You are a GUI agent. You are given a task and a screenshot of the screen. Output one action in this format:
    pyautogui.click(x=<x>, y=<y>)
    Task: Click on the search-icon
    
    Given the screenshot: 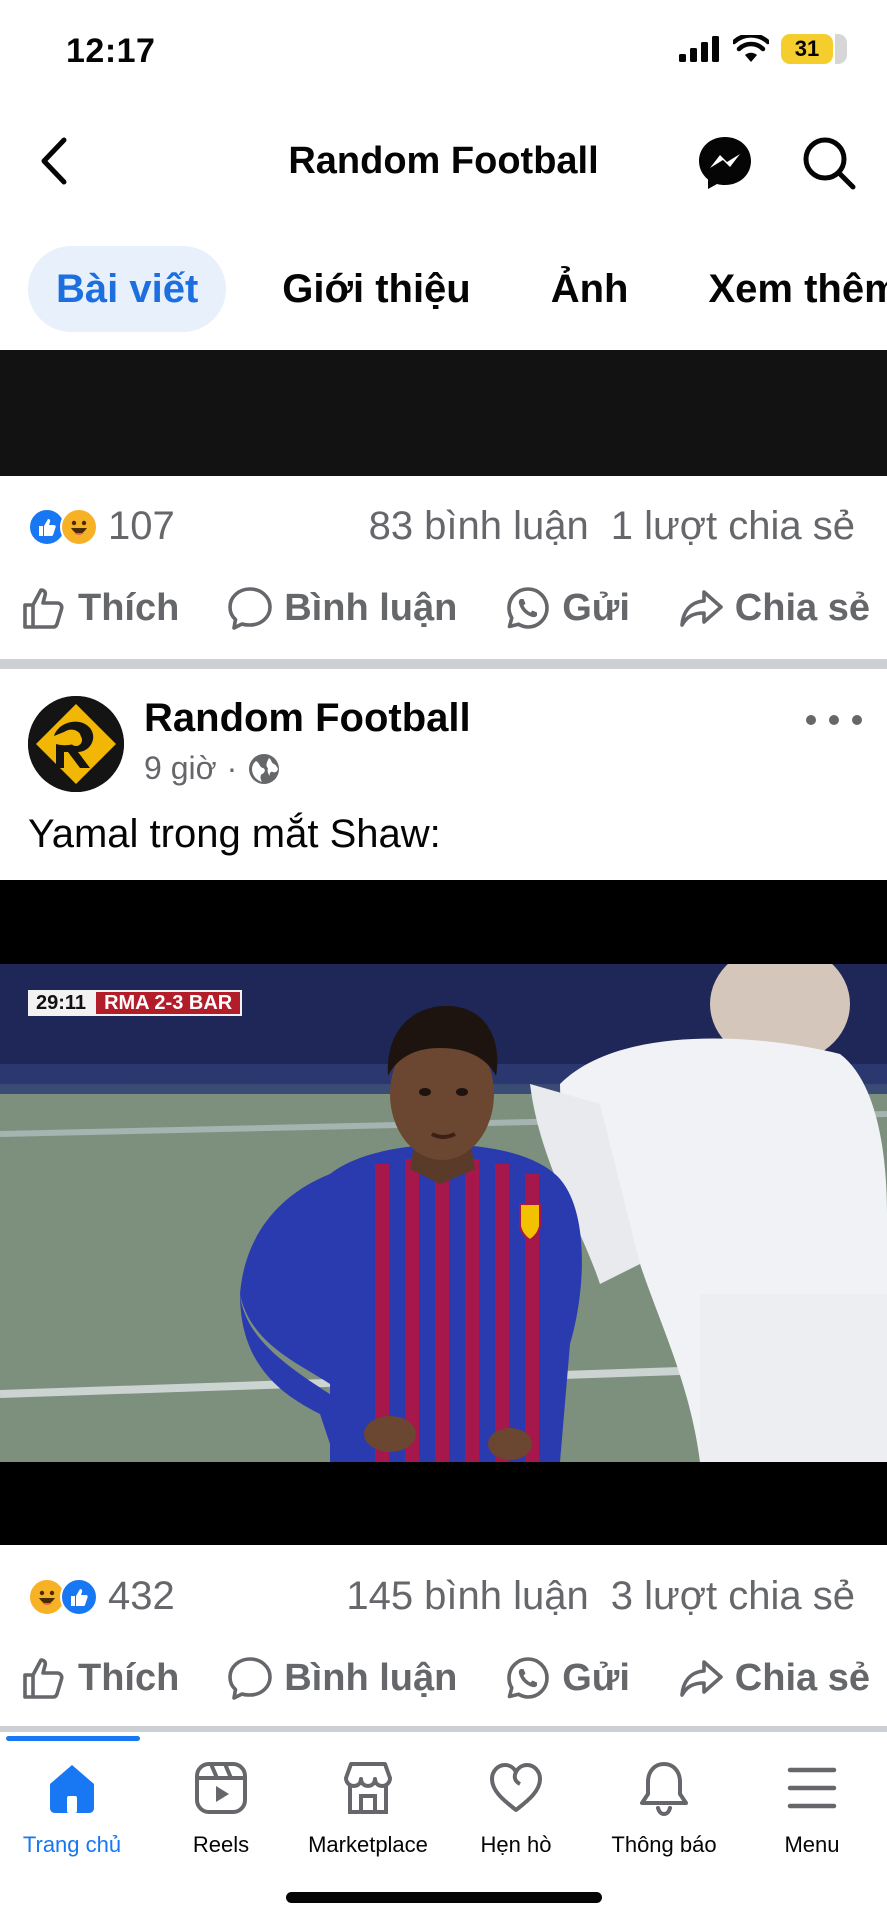 What is the action you would take?
    pyautogui.click(x=829, y=163)
    